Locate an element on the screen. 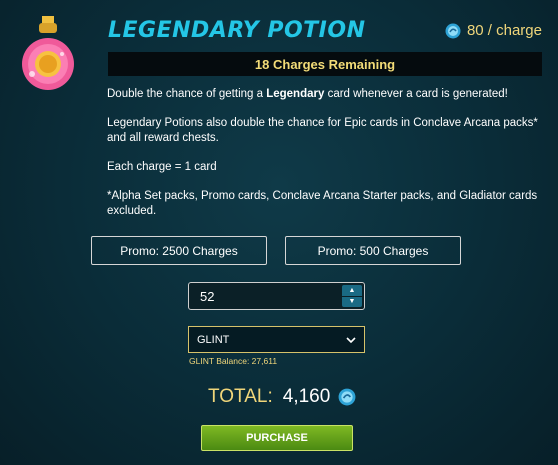  total: TOTAL: 4,160 is located at coordinates (282, 397).